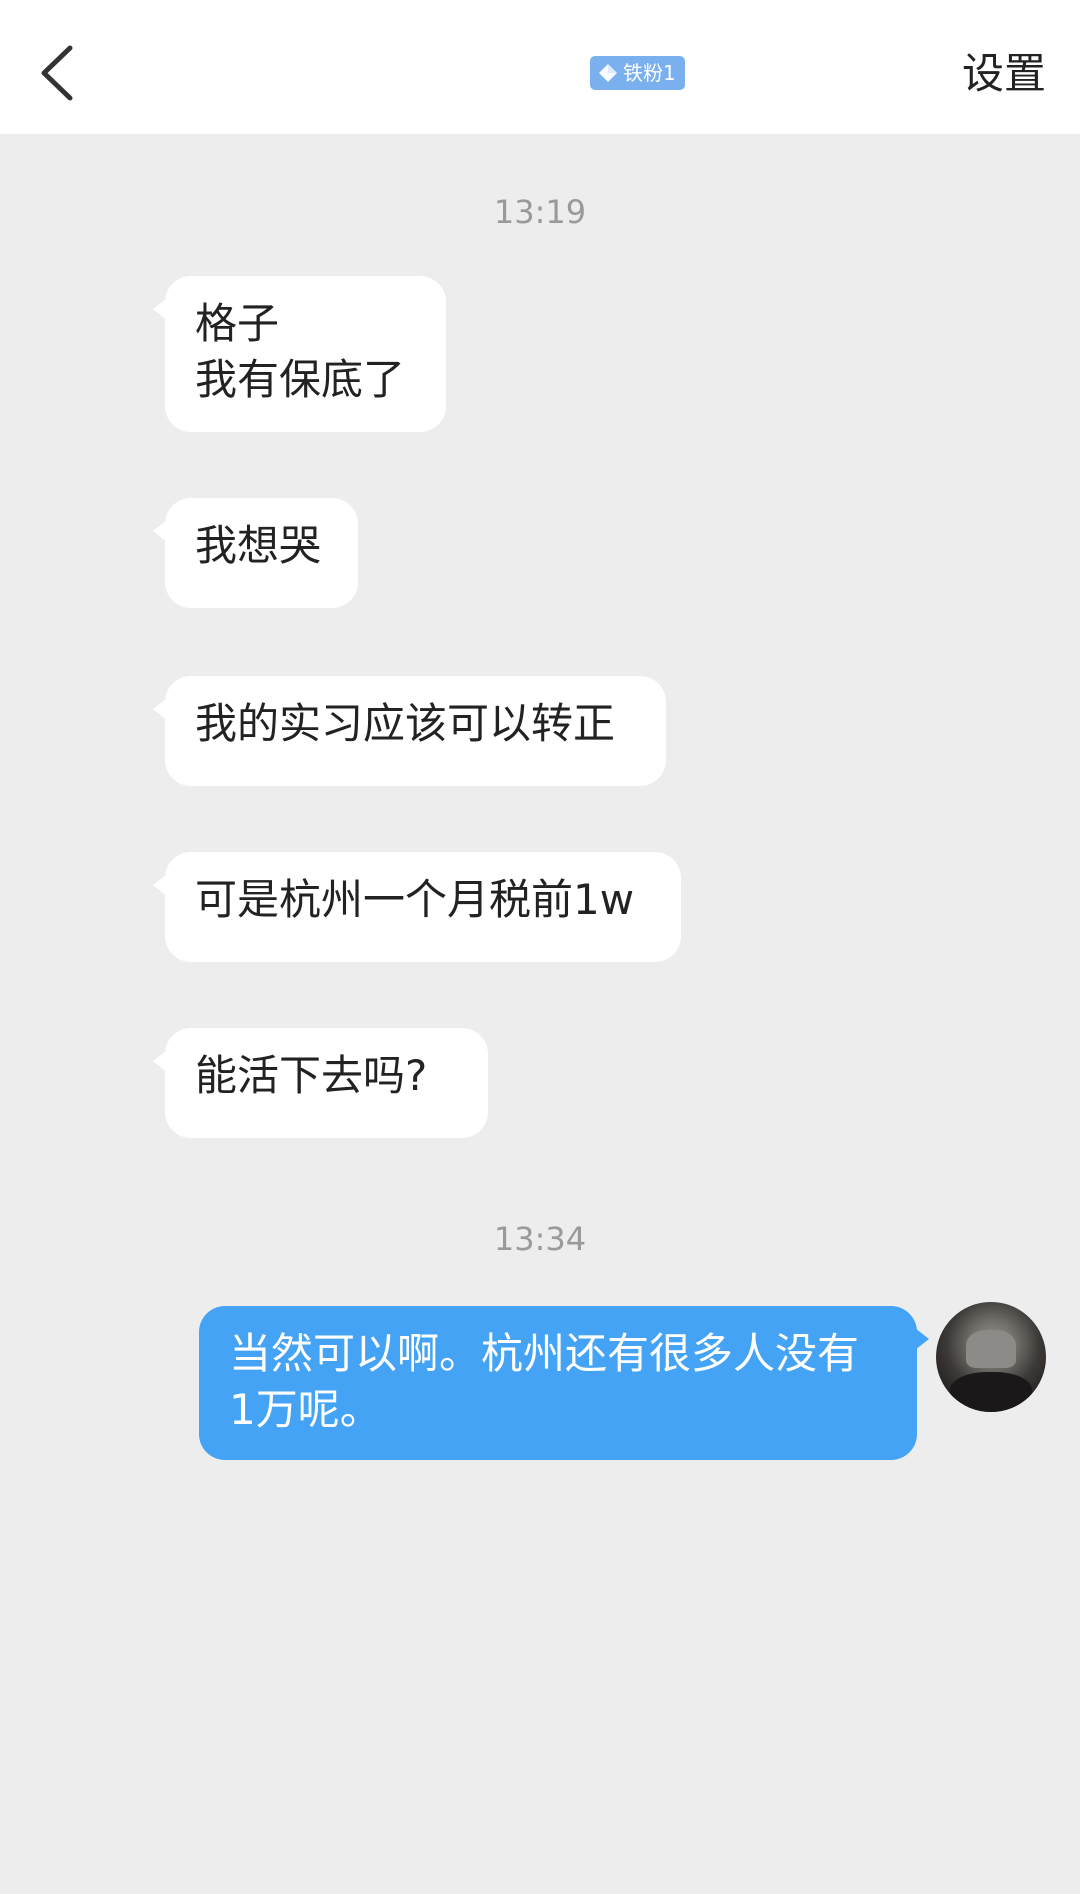 Image resolution: width=1080 pixels, height=1894 pixels. I want to click on incoming-message: 能活下去吗?, so click(320, 1083).